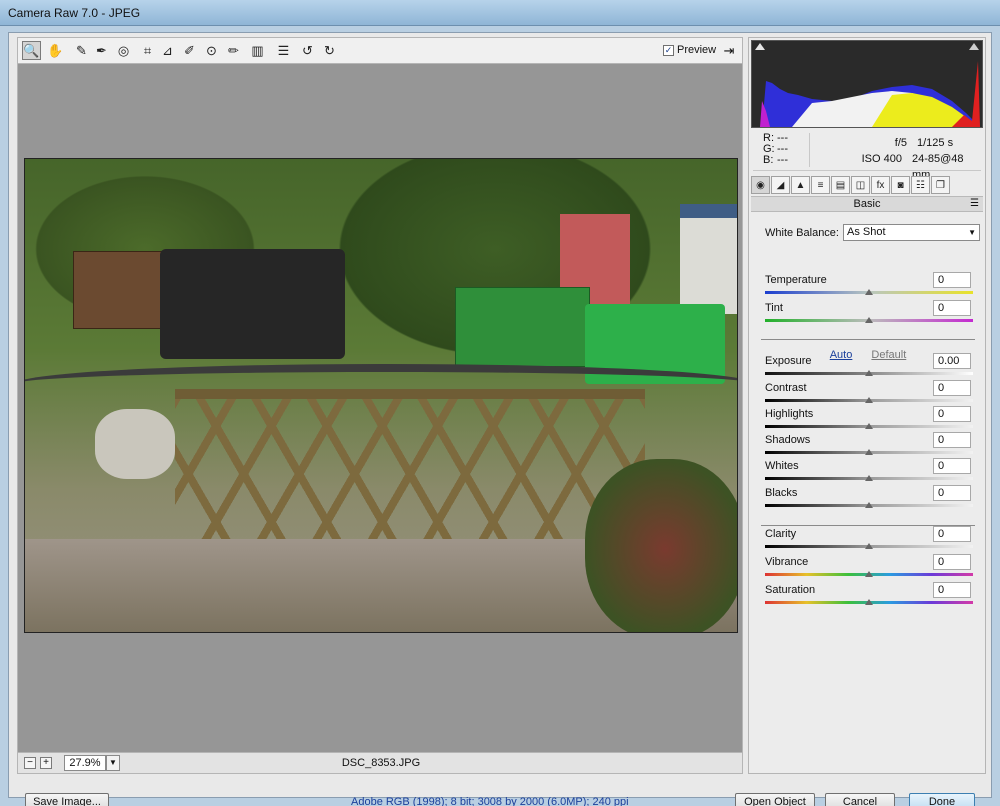  I want to click on vibrance-value-field: 0, so click(952, 562).